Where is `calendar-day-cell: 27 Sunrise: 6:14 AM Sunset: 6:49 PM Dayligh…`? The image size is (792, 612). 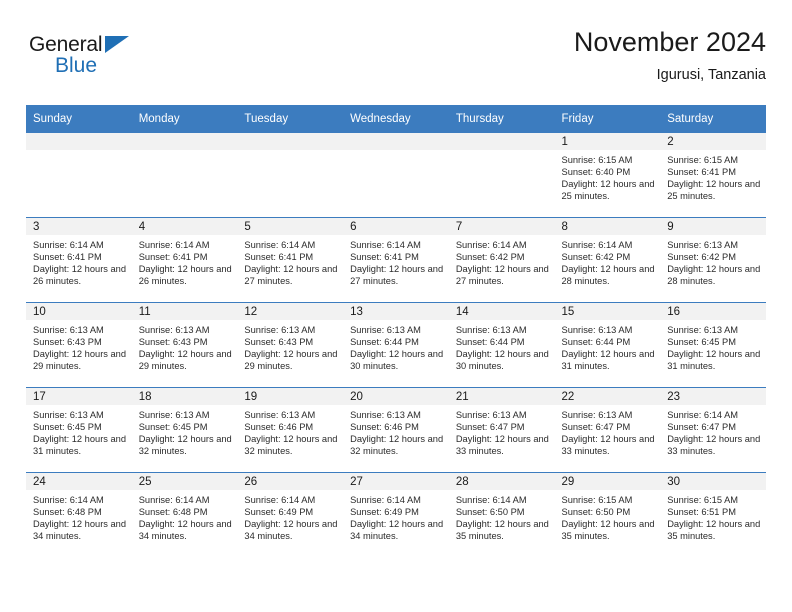
calendar-day-cell: 27 Sunrise: 6:14 AM Sunset: 6:49 PM Dayligh… is located at coordinates (396, 514).